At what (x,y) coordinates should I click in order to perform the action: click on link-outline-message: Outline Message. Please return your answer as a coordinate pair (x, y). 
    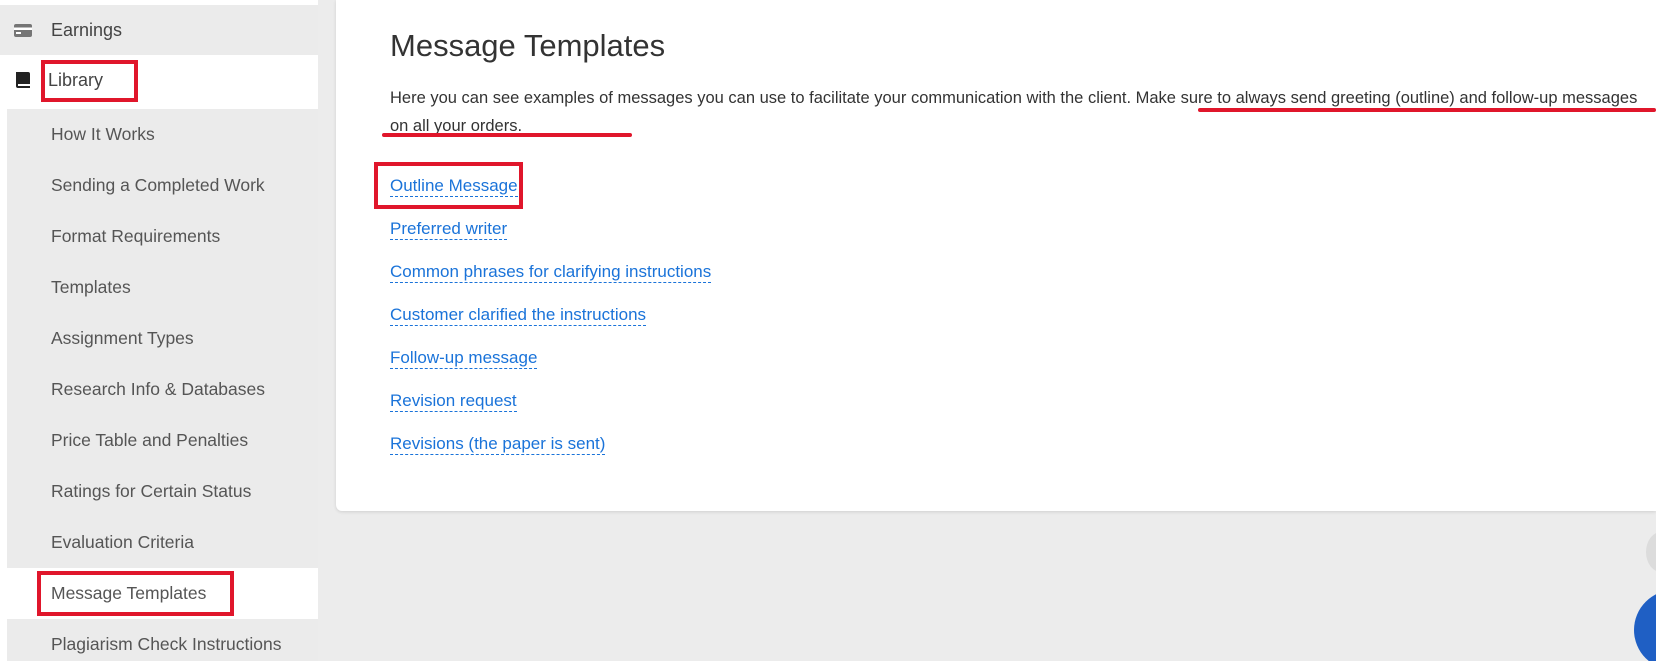
    Looking at the image, I should click on (454, 186).